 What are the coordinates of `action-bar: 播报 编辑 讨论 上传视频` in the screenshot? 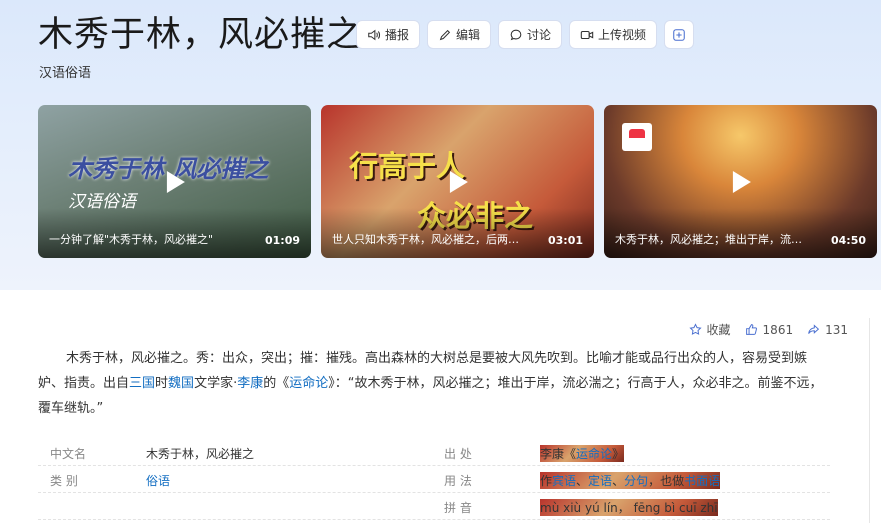 It's located at (525, 34).